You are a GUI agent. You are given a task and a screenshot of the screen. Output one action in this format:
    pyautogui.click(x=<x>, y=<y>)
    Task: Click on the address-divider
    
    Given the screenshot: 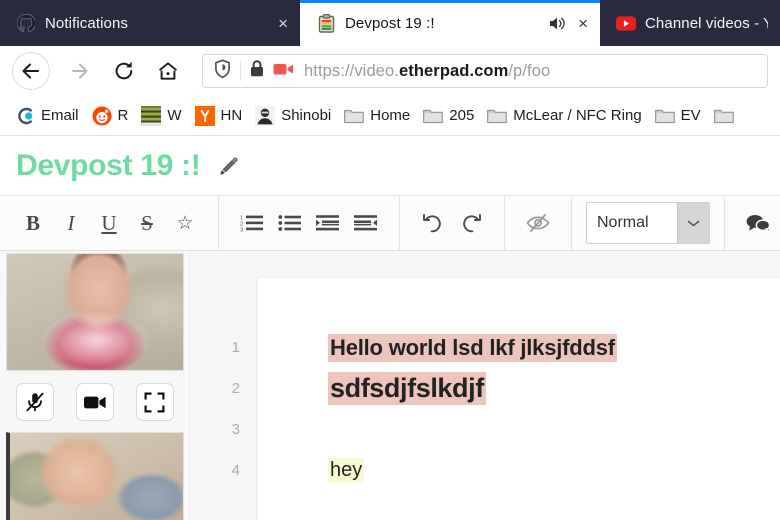 What is the action you would take?
    pyautogui.click(x=240, y=71)
    